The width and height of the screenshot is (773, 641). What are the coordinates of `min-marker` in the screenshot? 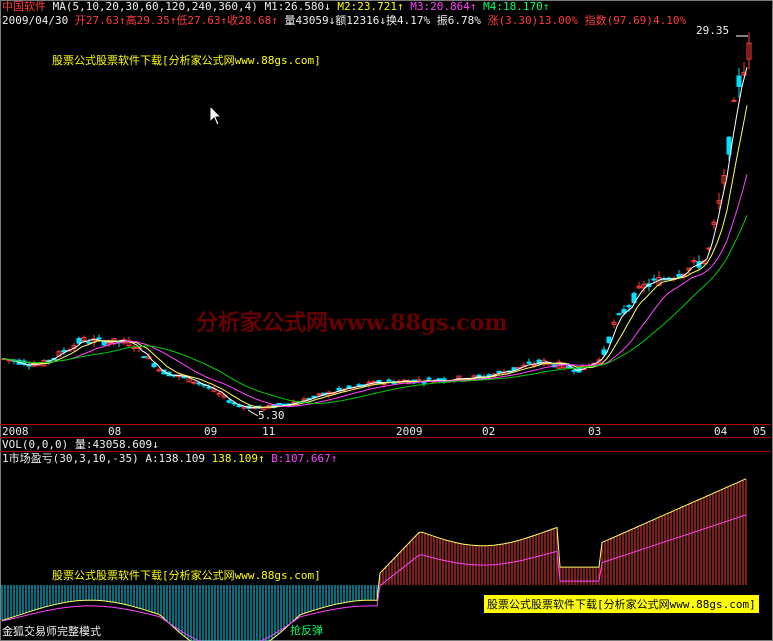 It's located at (253, 413).